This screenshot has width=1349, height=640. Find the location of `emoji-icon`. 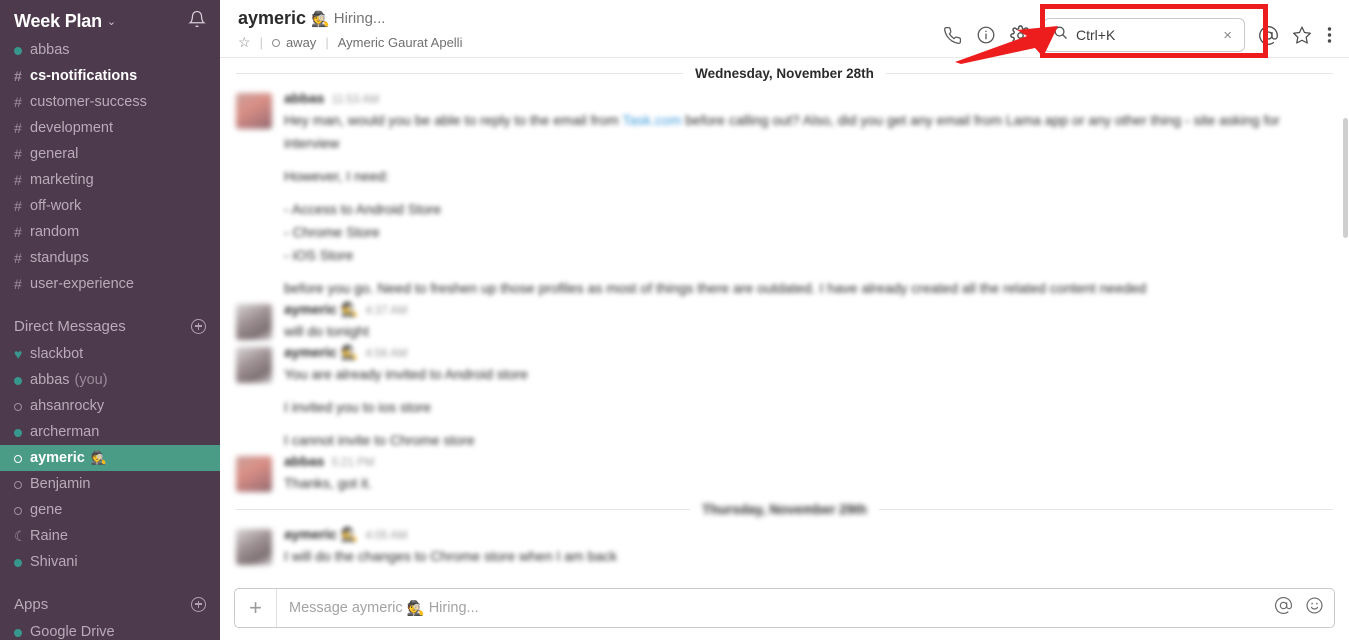

emoji-icon is located at coordinates (1314, 608).